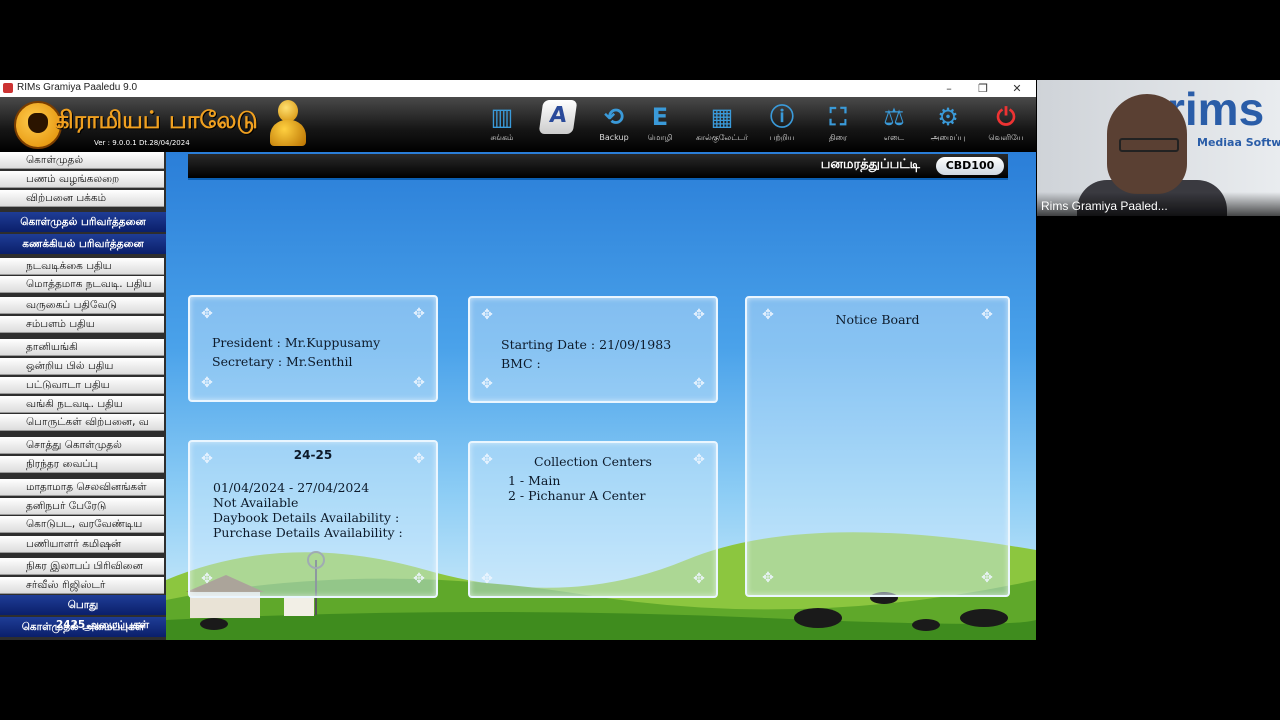 The width and height of the screenshot is (1280, 720). Describe the element at coordinates (1238, 142) in the screenshot. I see `brand-subtitle: Mediaa Software` at that location.